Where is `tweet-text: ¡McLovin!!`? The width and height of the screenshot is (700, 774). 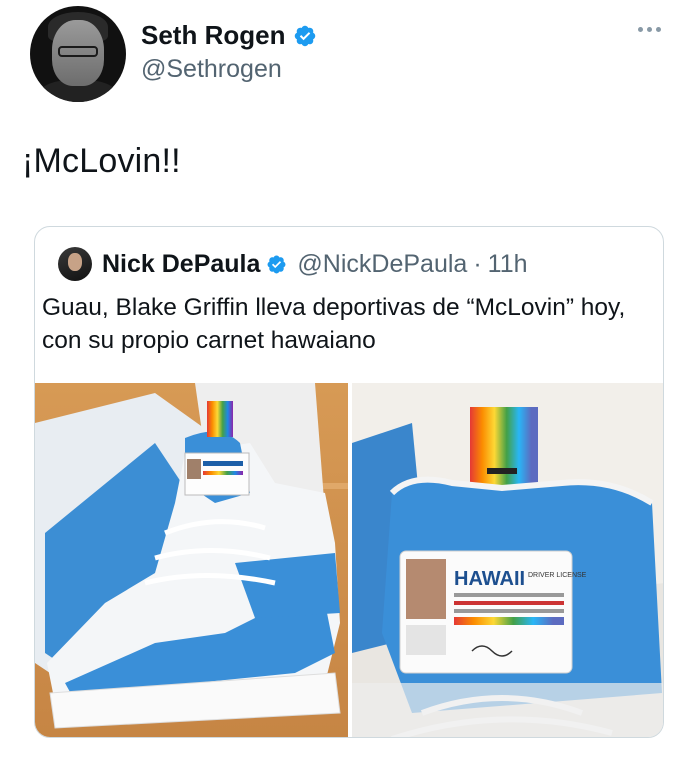
tweet-text: ¡McLovin!! is located at coordinates (101, 161).